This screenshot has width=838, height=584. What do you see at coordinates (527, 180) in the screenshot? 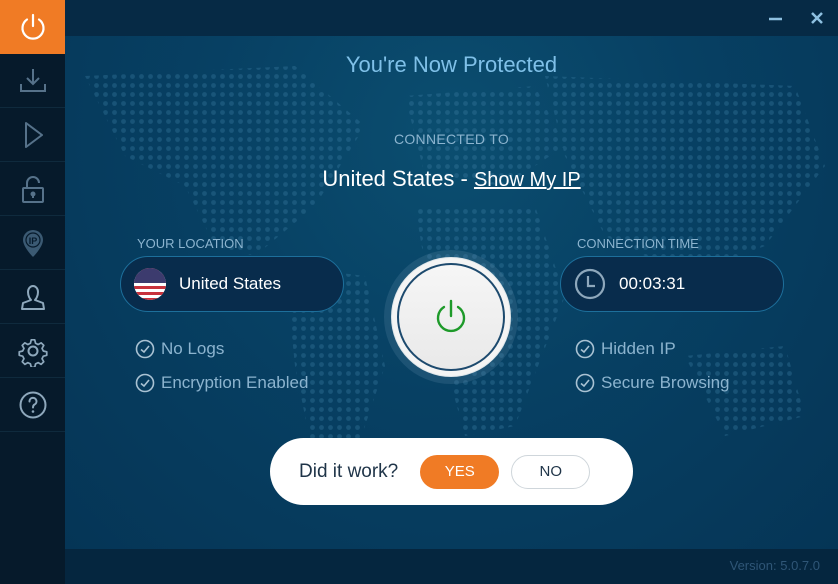
I see `show-my-ip-link: Show My IP` at bounding box center [527, 180].